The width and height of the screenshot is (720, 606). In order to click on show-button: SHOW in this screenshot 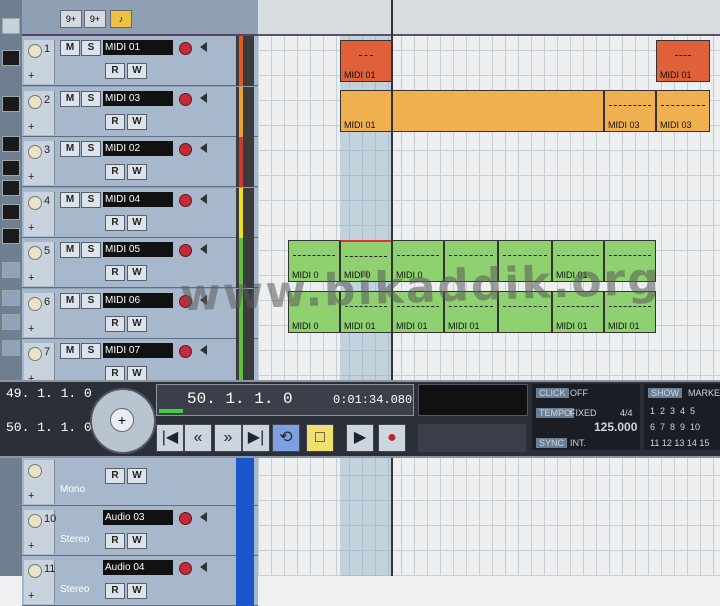, I will do `click(665, 393)`.